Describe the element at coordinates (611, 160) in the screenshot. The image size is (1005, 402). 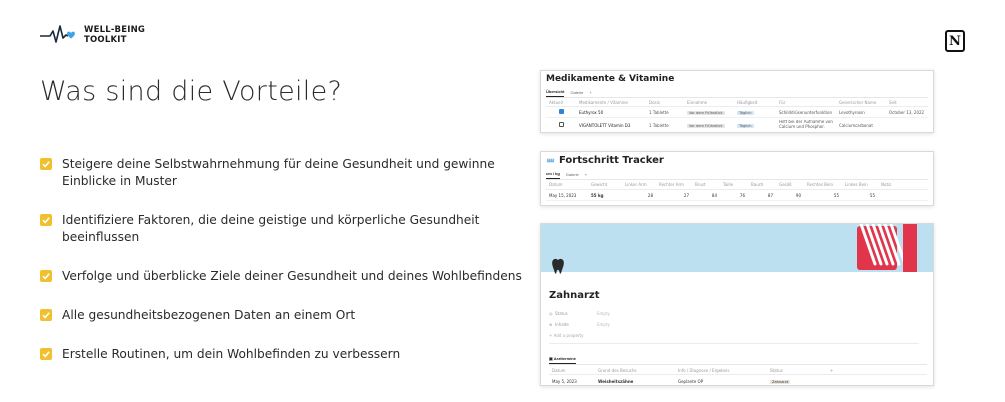
I see `tracker-card-title: Fortschritt Tracker` at that location.